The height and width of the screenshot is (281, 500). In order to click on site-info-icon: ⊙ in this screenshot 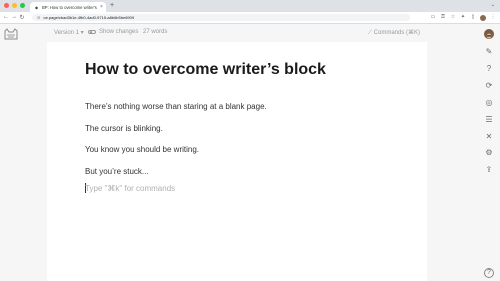, I will do `click(38, 17)`.